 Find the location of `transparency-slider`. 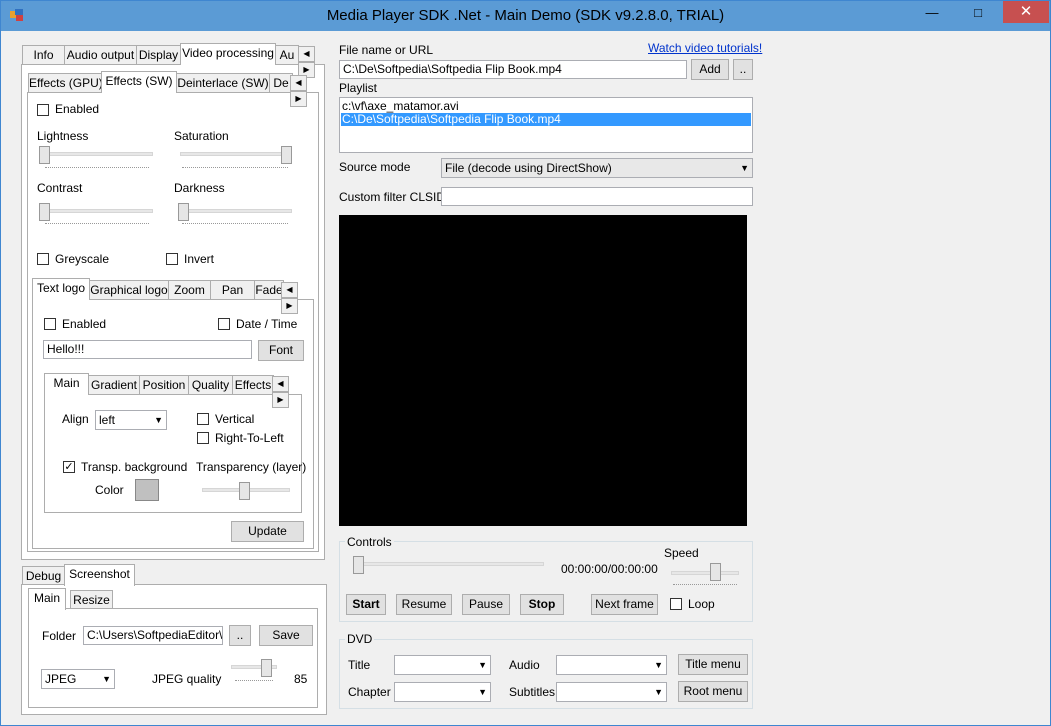

transparency-slider is located at coordinates (244, 491).